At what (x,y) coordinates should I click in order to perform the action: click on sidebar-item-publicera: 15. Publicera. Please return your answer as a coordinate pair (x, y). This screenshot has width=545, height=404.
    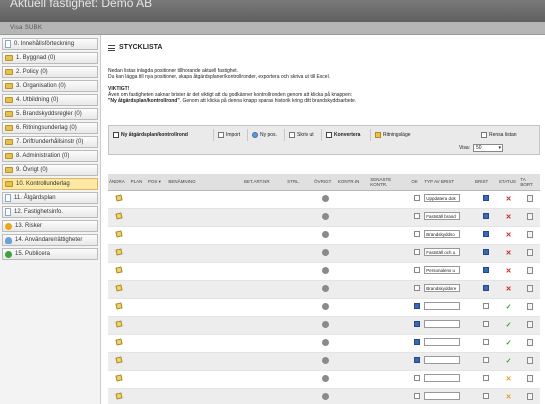
    Looking at the image, I should click on (50, 254).